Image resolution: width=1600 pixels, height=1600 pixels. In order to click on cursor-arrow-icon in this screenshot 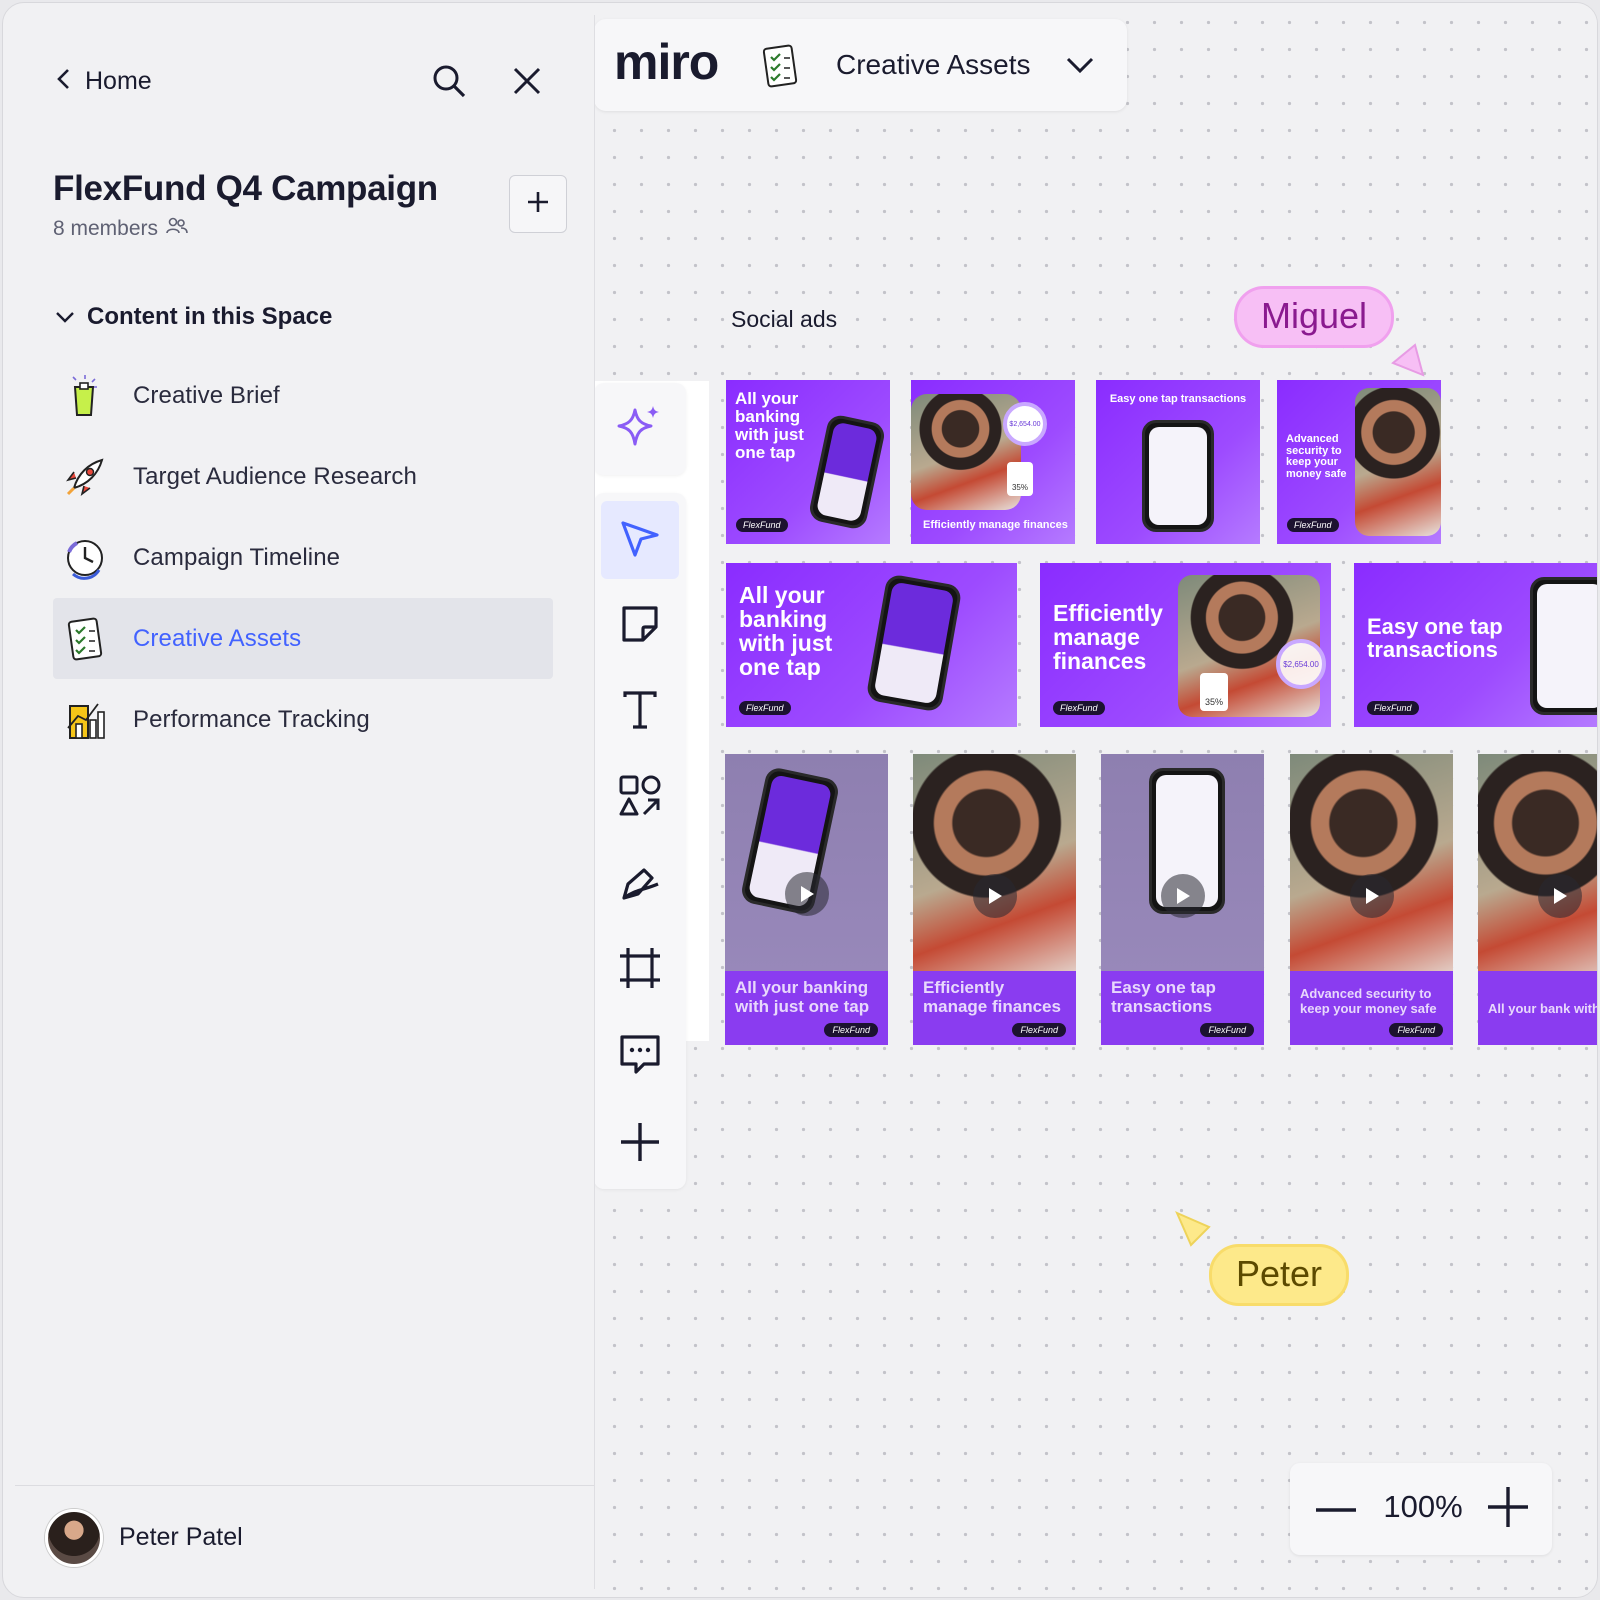, I will do `click(1193, 1231)`.